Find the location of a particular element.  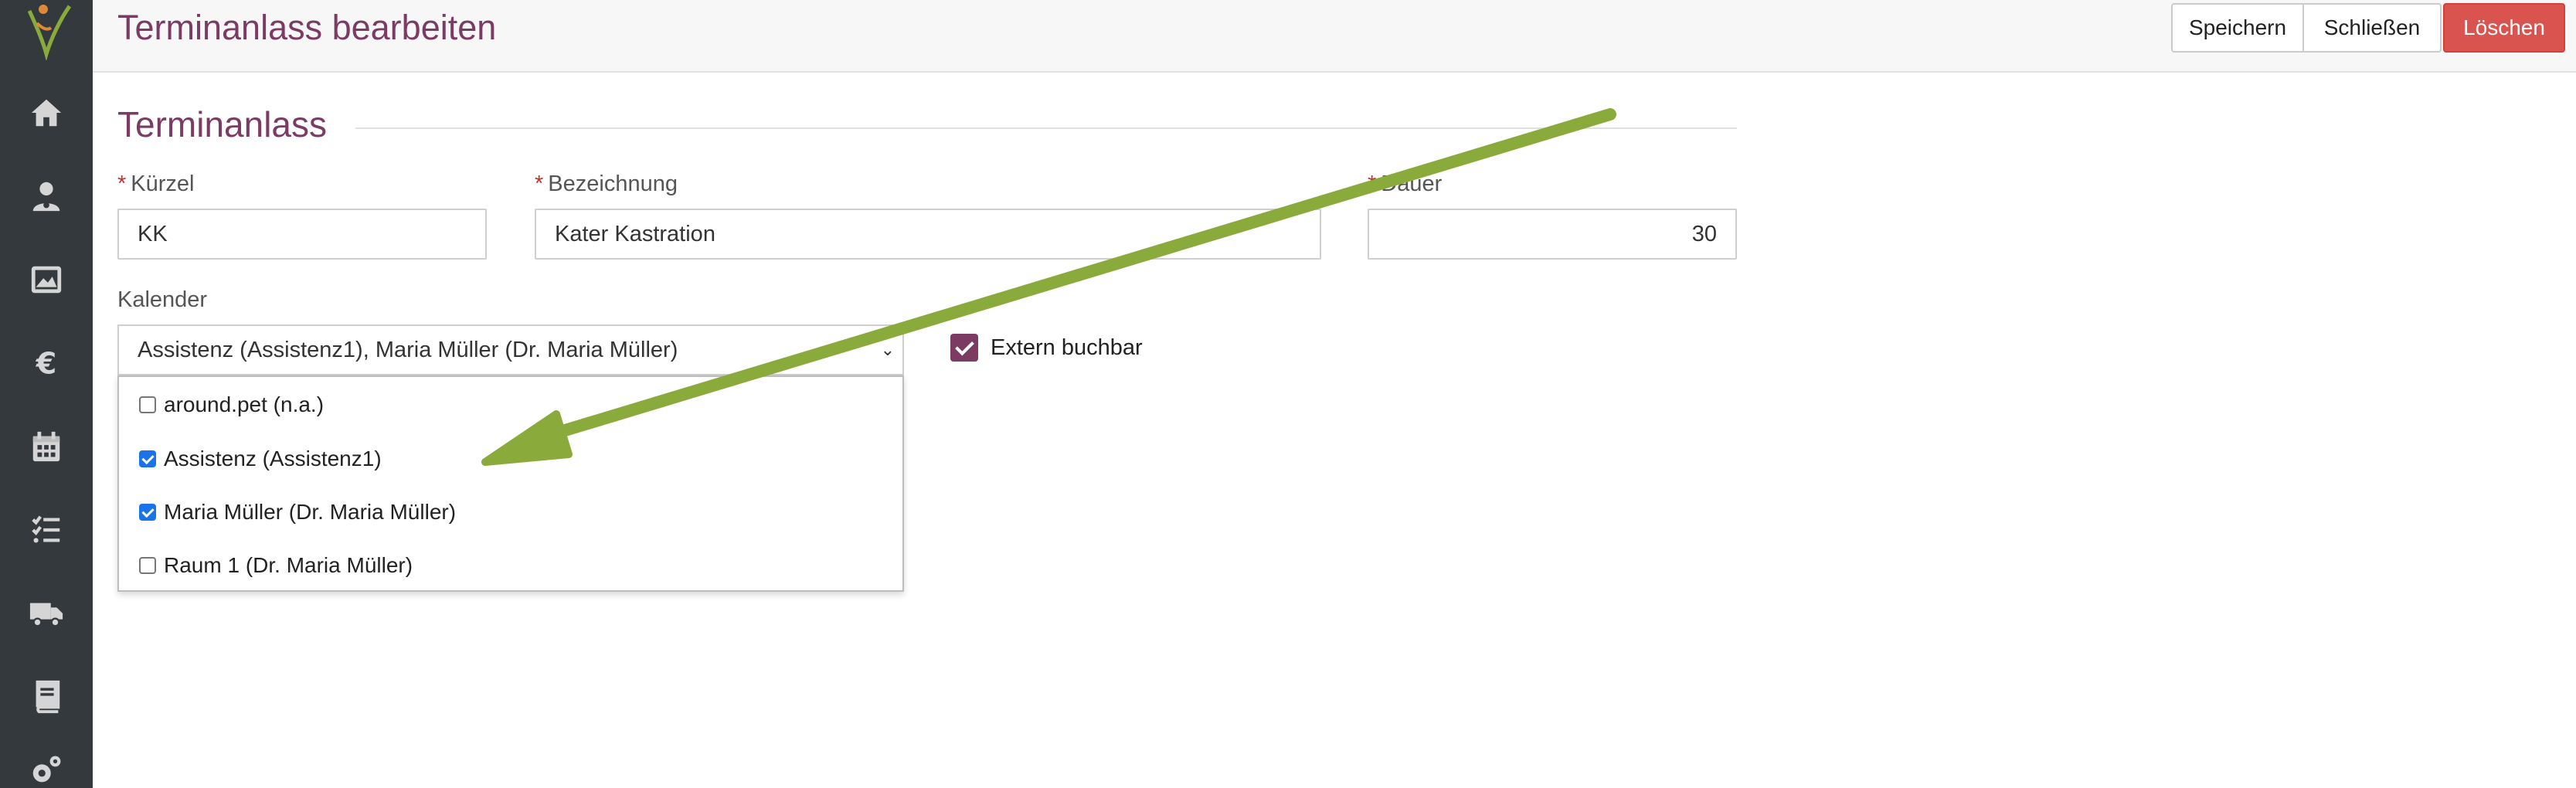

image-icon is located at coordinates (46, 280).